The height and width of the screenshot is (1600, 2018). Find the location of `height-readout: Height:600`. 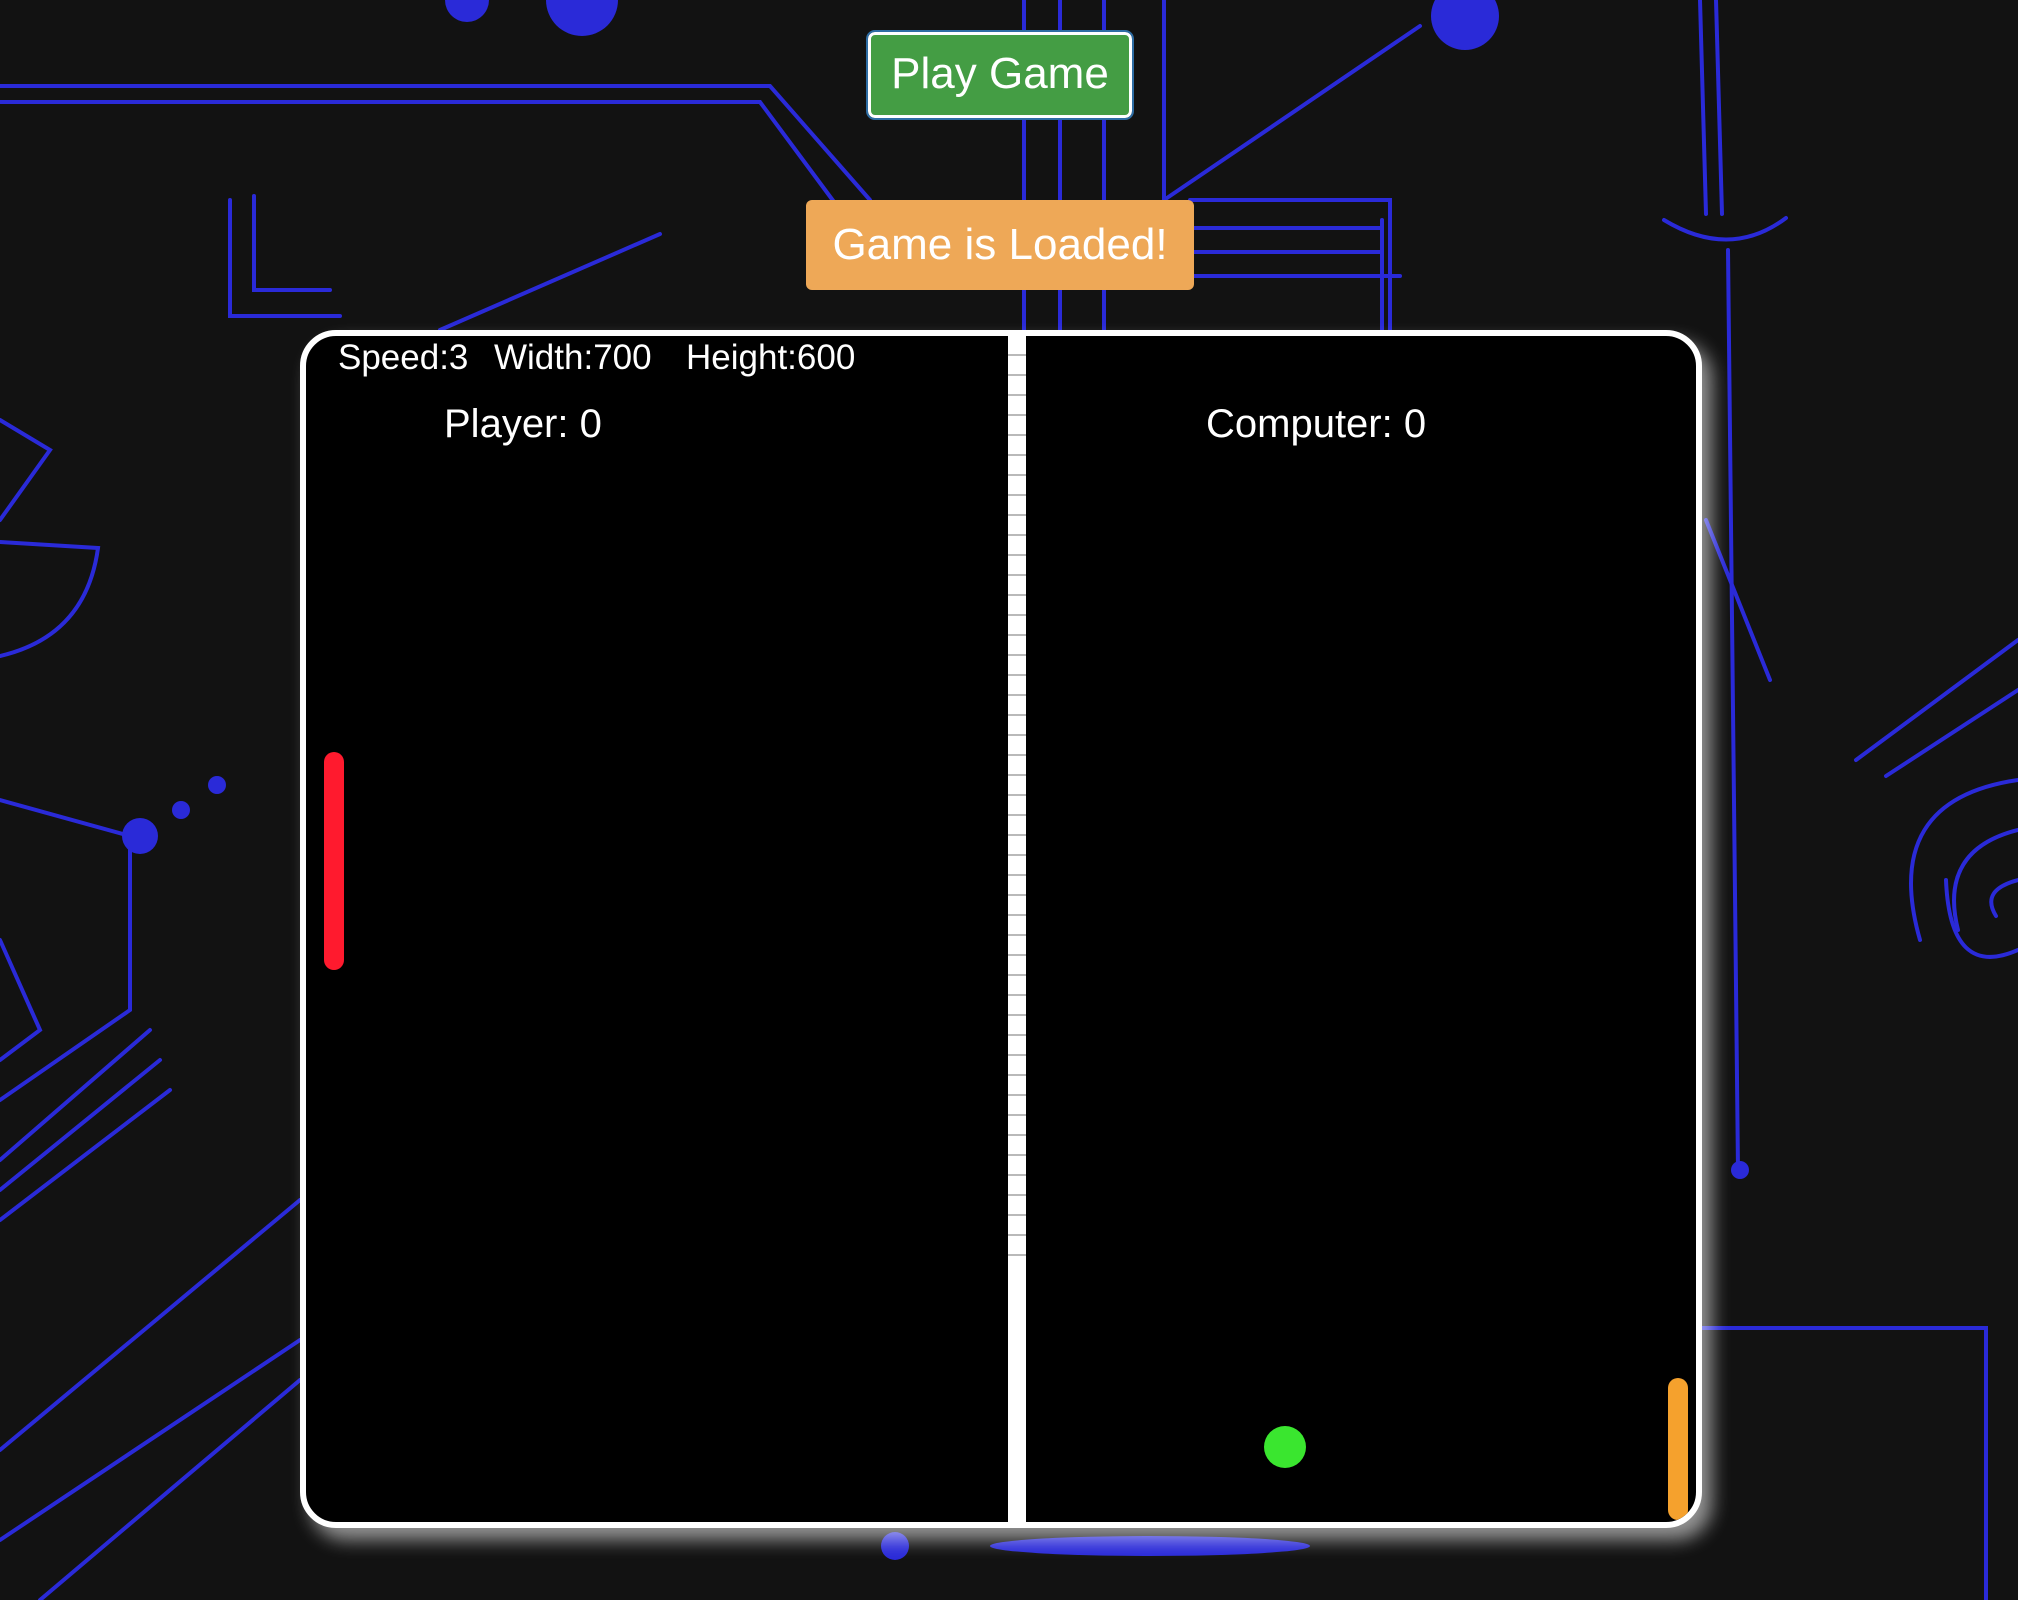

height-readout: Height:600 is located at coordinates (771, 357).